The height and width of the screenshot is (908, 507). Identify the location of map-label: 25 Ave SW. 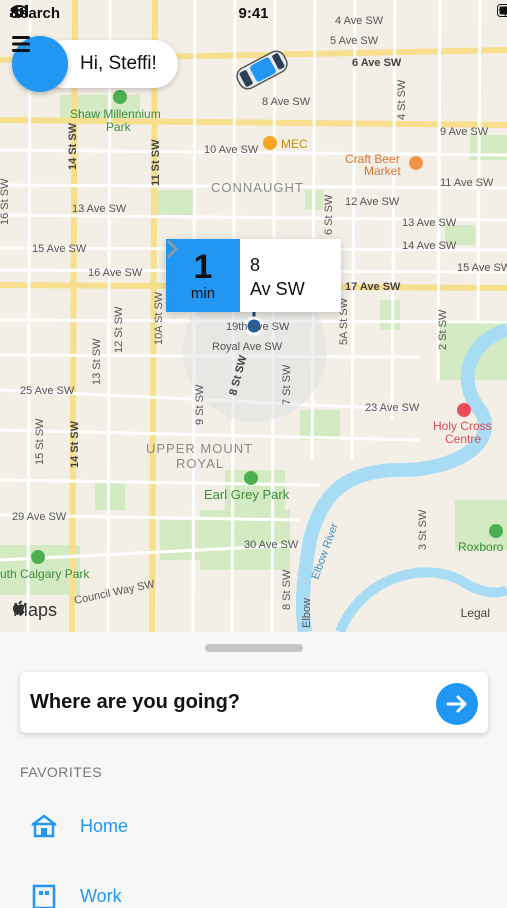
(47, 391).